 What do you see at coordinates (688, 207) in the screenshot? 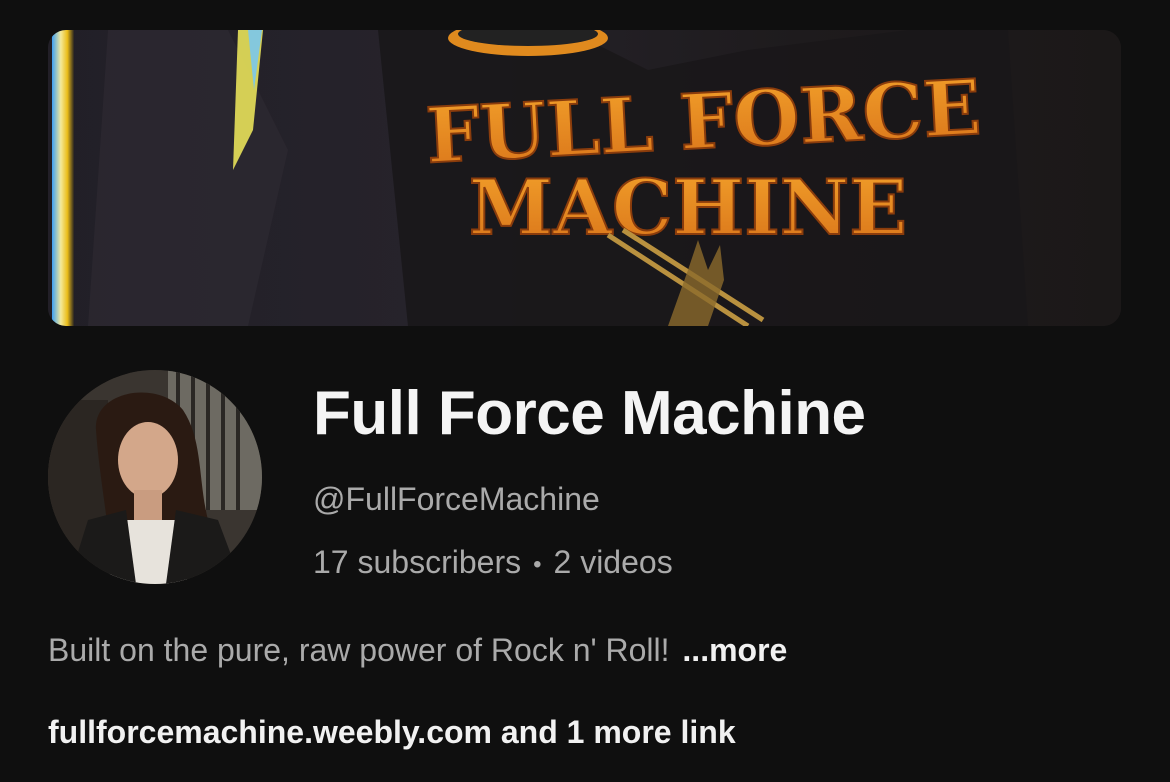
I see `banner-logo-line2: MACHINE` at bounding box center [688, 207].